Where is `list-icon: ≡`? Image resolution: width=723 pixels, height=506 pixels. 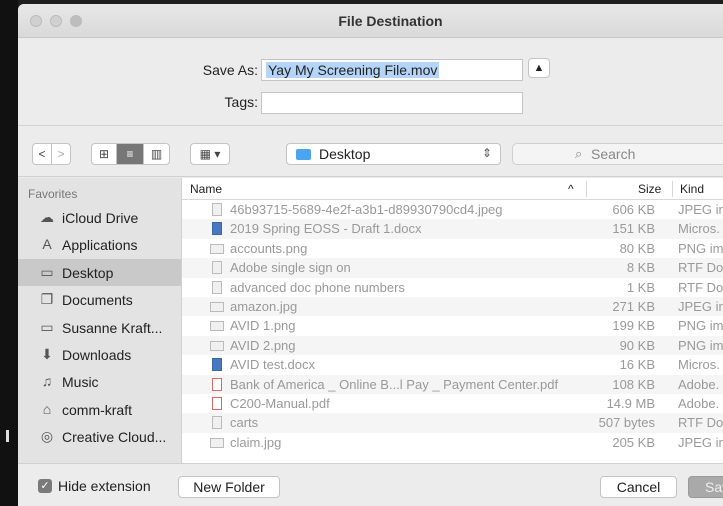 list-icon: ≡ is located at coordinates (130, 154).